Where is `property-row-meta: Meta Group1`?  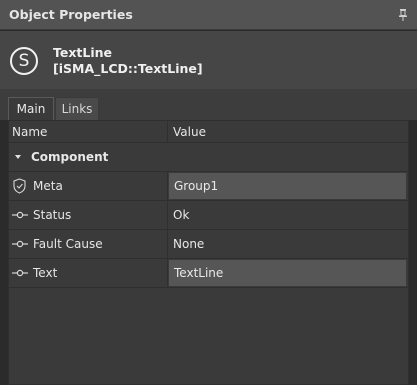 property-row-meta: Meta Group1 is located at coordinates (208, 186).